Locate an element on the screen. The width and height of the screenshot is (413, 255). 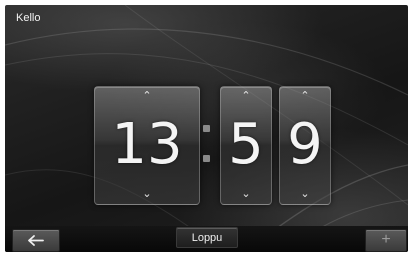
minutes-value: 5 is located at coordinates (246, 144).